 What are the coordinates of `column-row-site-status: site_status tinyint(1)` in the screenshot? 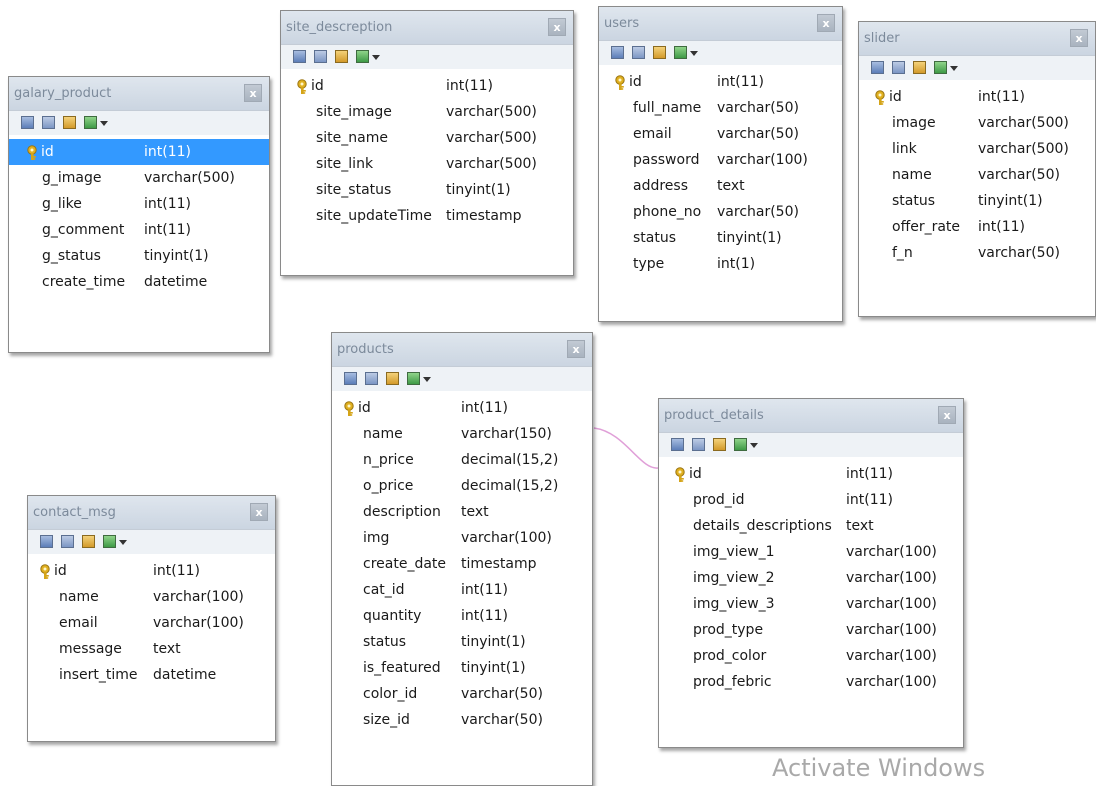 It's located at (427, 190).